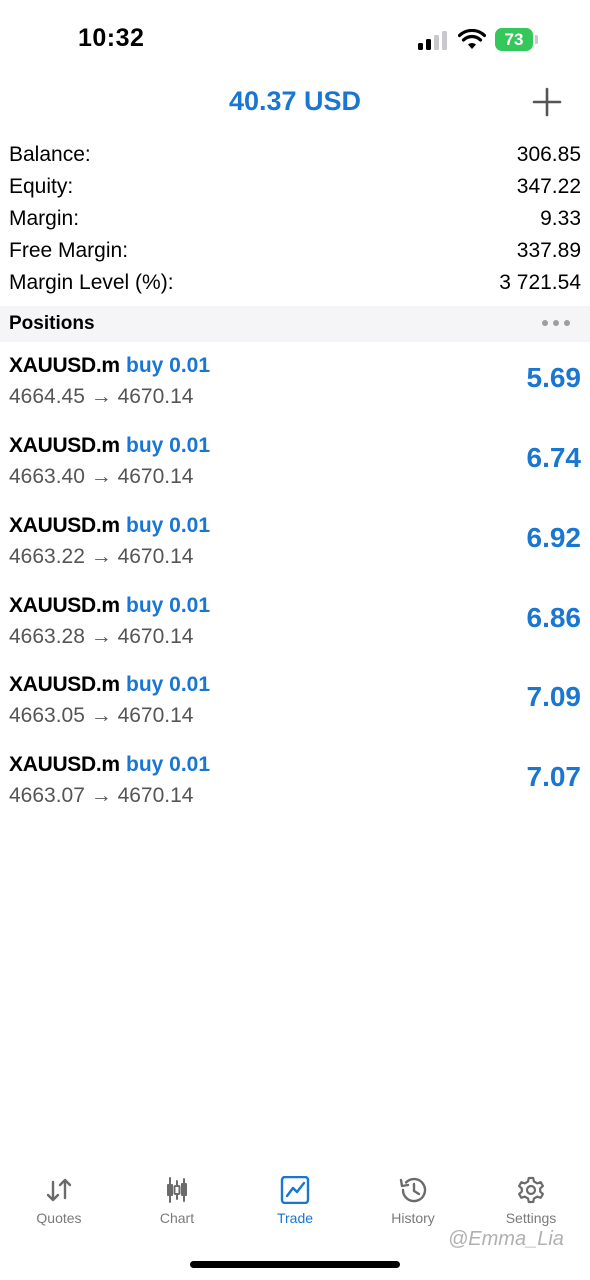 The image size is (590, 1280). I want to click on positions-title: Positions, so click(52, 323).